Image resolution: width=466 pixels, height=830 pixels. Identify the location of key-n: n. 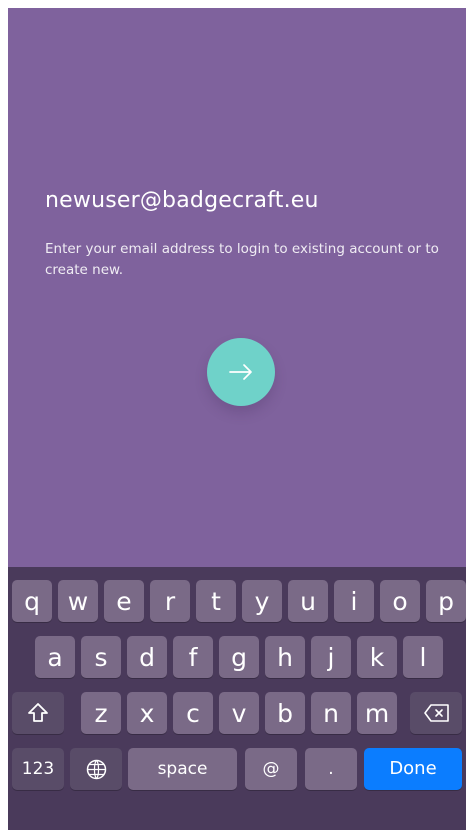
(331, 713).